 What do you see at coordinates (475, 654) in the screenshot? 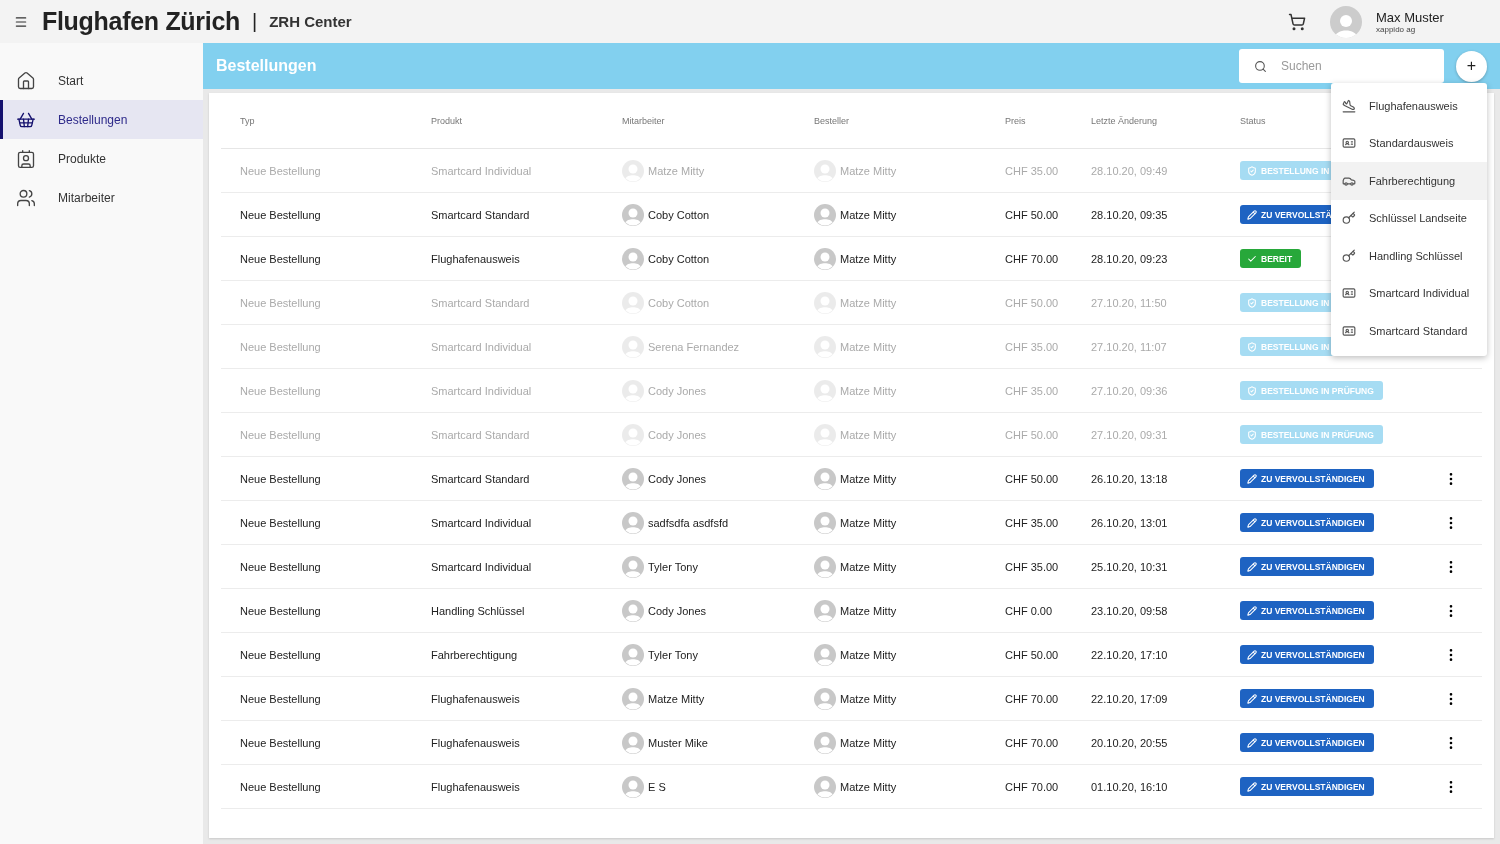
I see `table-cell-text: Fahrberechtigung` at bounding box center [475, 654].